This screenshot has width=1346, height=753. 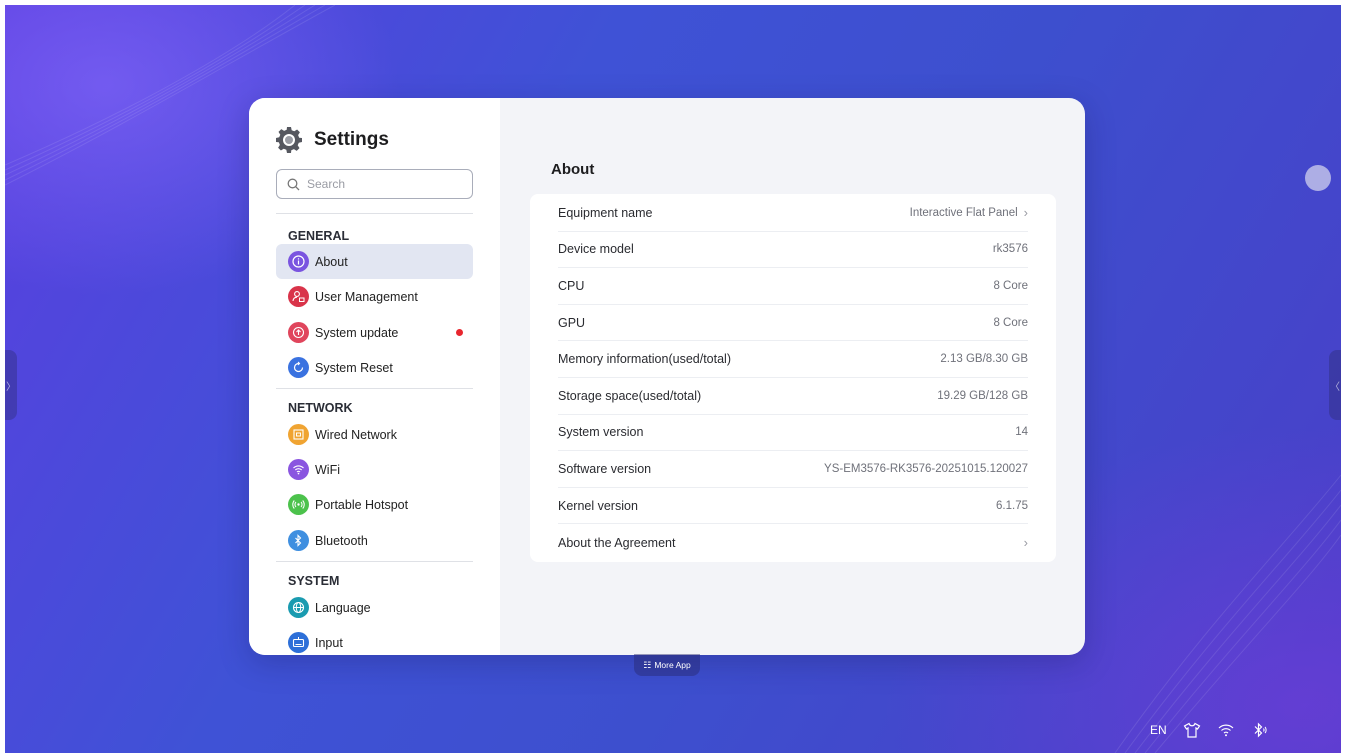 I want to click on sidebar-item-wired-network: Wired Network, so click(x=374, y=434).